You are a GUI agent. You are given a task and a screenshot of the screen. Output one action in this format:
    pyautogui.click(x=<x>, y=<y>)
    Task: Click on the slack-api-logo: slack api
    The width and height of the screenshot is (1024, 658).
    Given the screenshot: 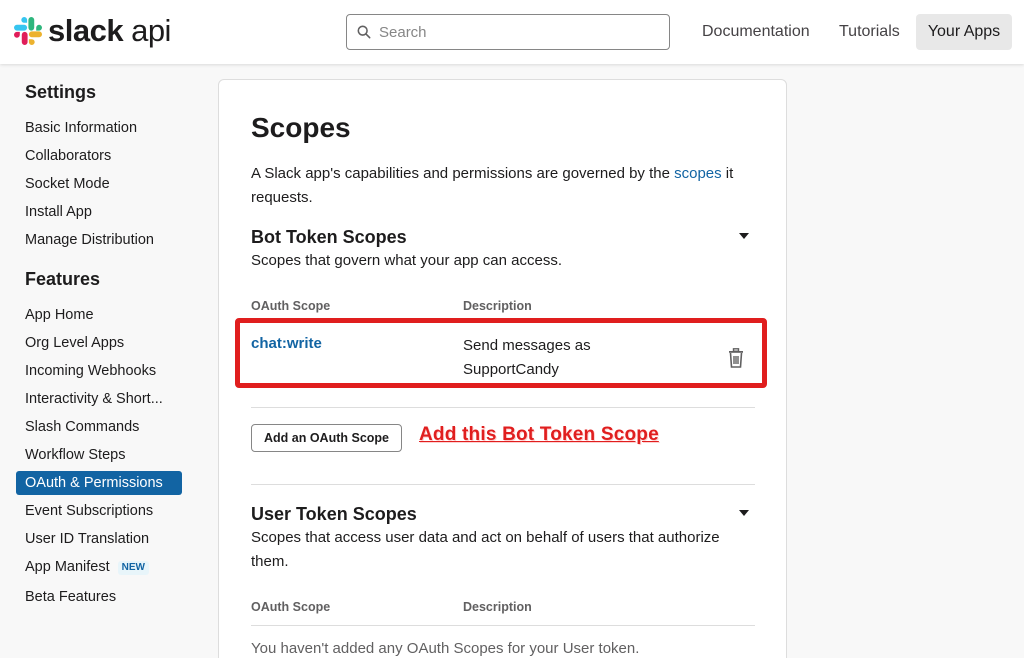 What is the action you would take?
    pyautogui.click(x=92, y=31)
    